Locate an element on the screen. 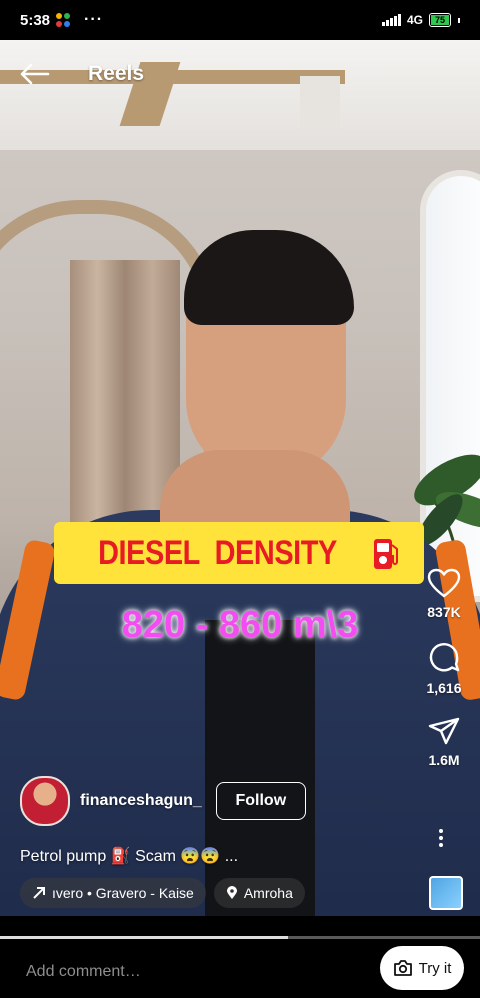 The image size is (480, 998). top-nav: Reels is located at coordinates (240, 74).